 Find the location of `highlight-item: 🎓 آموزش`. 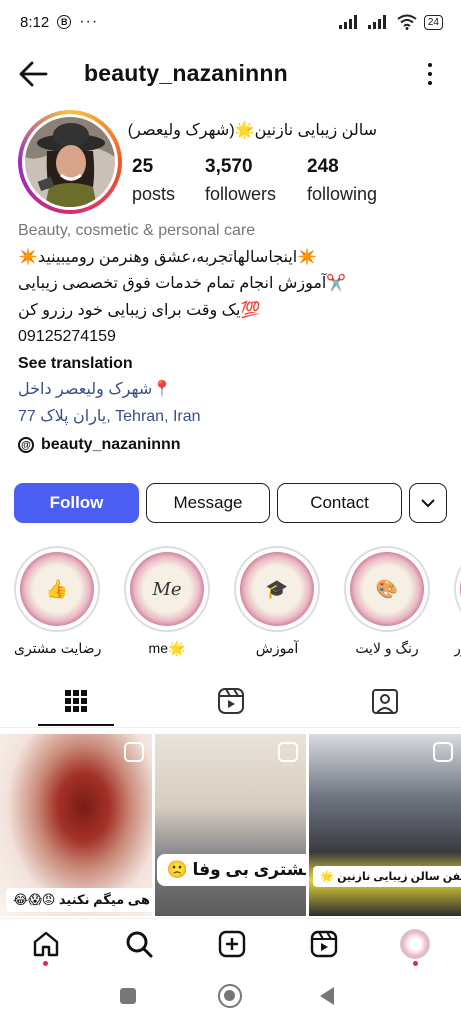

highlight-item: 🎓 آموزش is located at coordinates (277, 601).